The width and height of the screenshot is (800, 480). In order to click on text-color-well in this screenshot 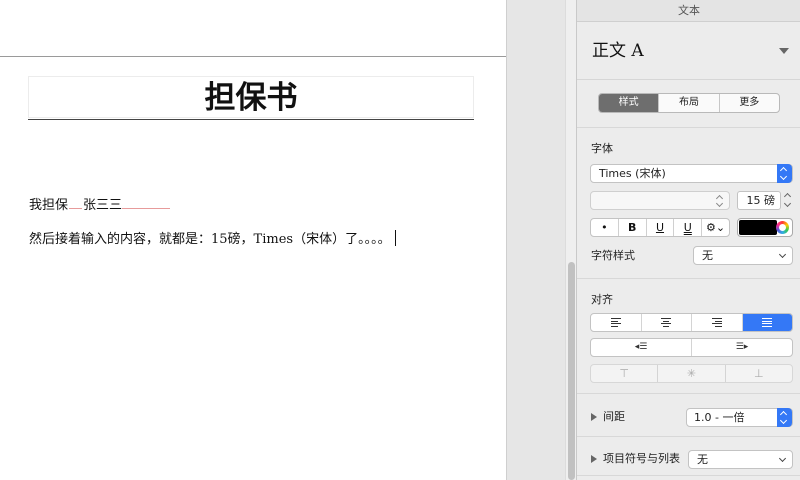, I will do `click(765, 227)`.